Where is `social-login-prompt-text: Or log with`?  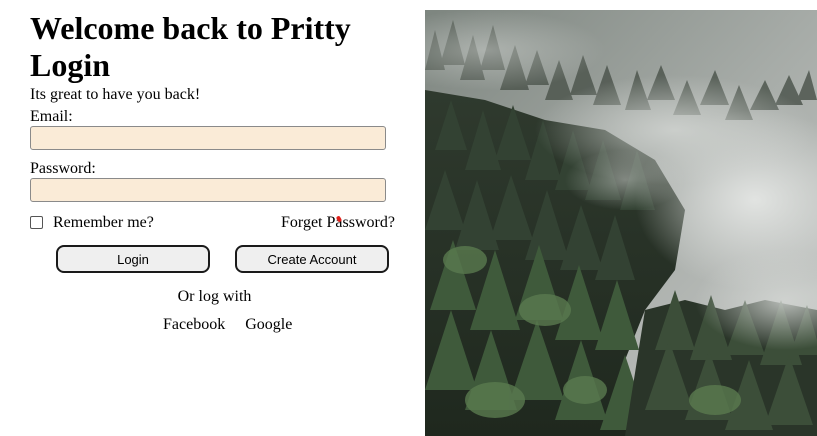
social-login-prompt-text: Or log with is located at coordinates (214, 296).